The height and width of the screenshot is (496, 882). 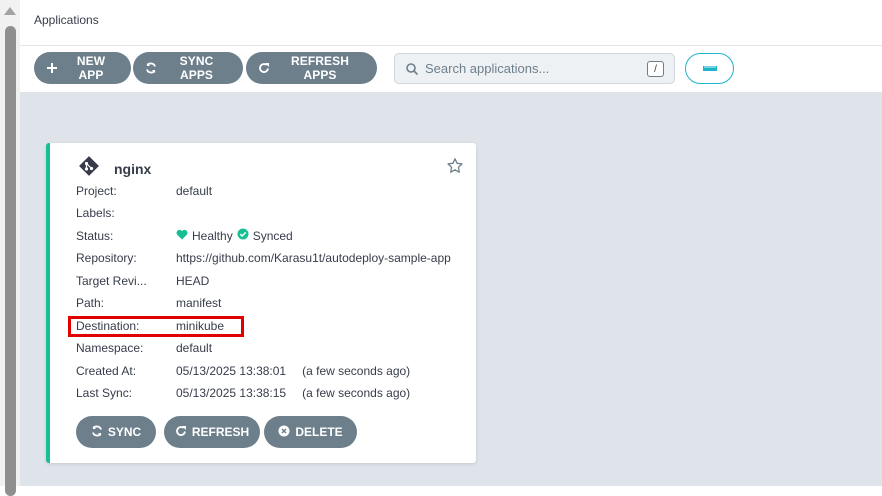 I want to click on git-icon, so click(x=89, y=168).